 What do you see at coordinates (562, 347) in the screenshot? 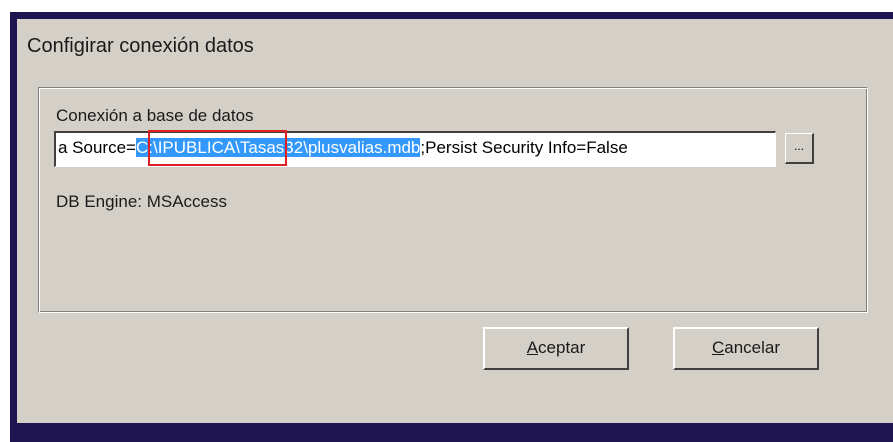
I see `accept-label: ceptar` at bounding box center [562, 347].